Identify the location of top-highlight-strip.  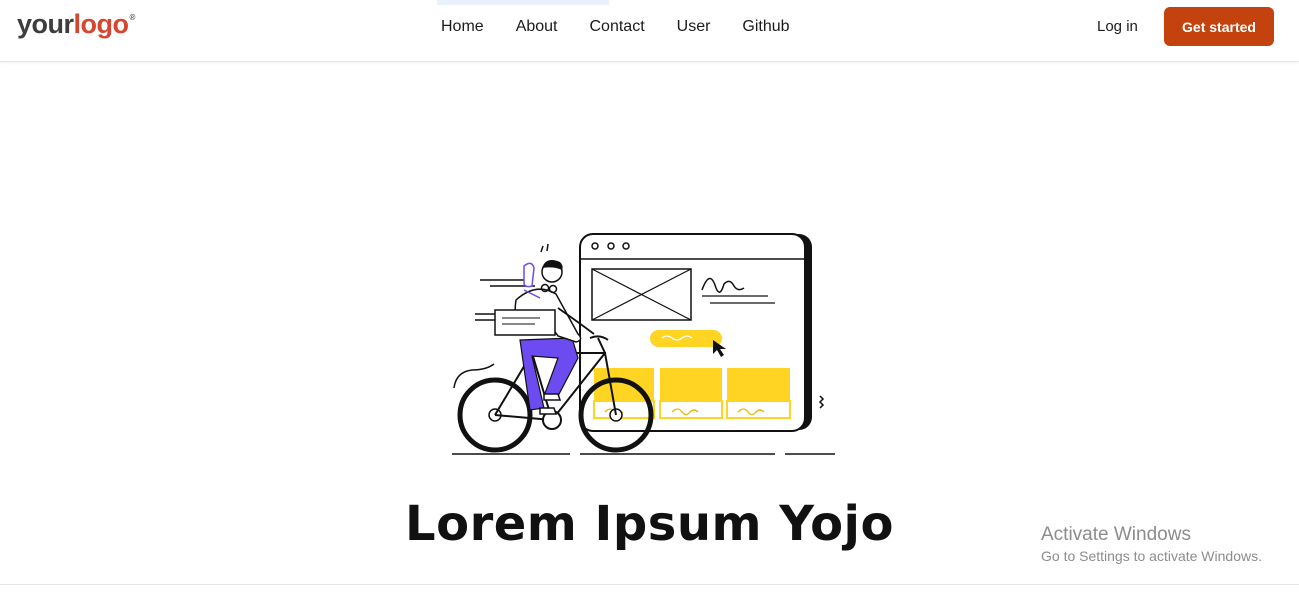
(523, 2).